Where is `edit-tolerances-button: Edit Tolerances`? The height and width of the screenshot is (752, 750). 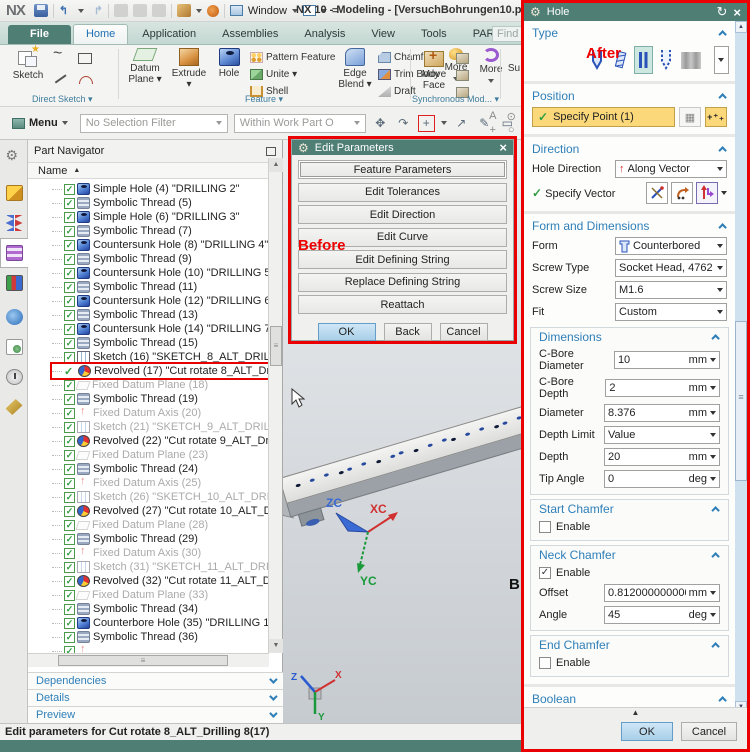 edit-tolerances-button: Edit Tolerances is located at coordinates (402, 192).